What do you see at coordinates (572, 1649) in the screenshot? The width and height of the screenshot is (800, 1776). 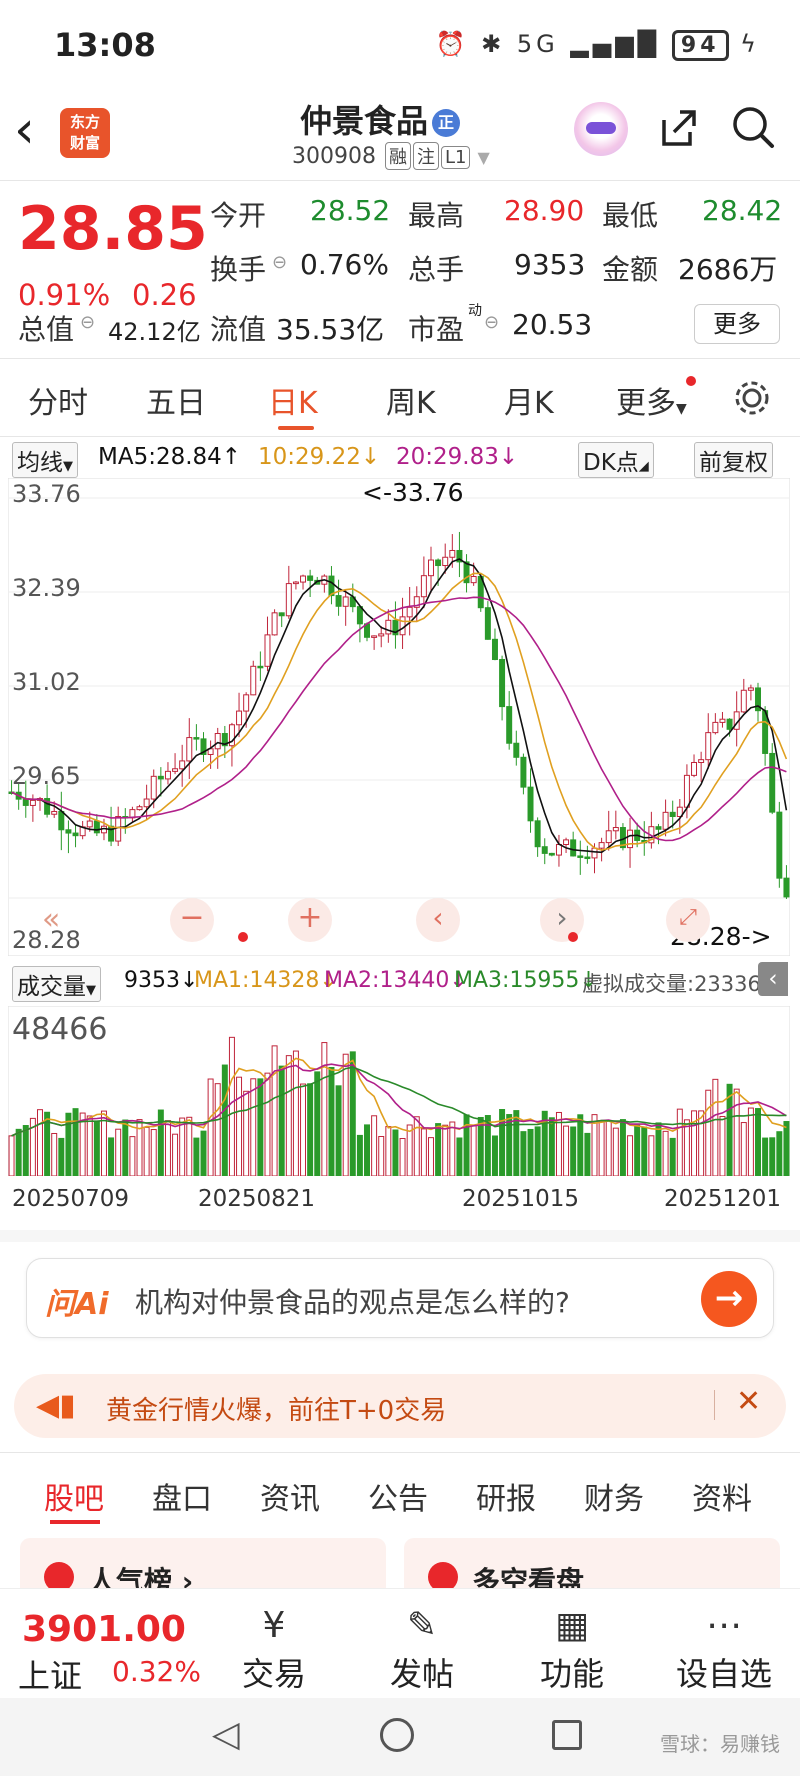 I see `nav-functions: ▦ 功能` at bounding box center [572, 1649].